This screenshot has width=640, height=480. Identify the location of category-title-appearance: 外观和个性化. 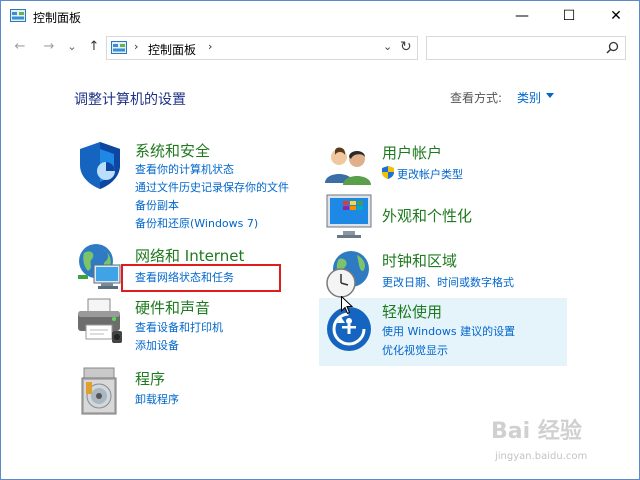
(427, 215).